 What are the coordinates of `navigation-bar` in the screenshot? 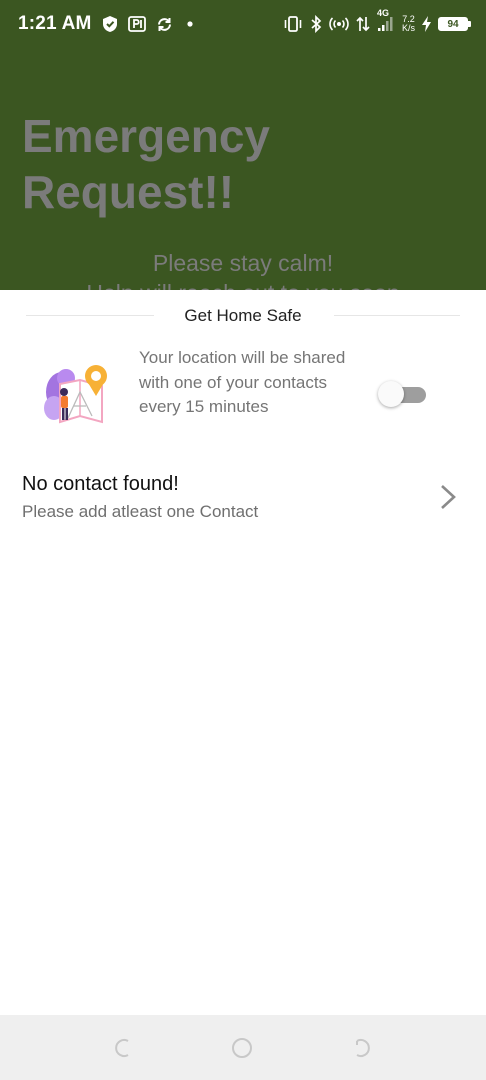 It's located at (243, 1047).